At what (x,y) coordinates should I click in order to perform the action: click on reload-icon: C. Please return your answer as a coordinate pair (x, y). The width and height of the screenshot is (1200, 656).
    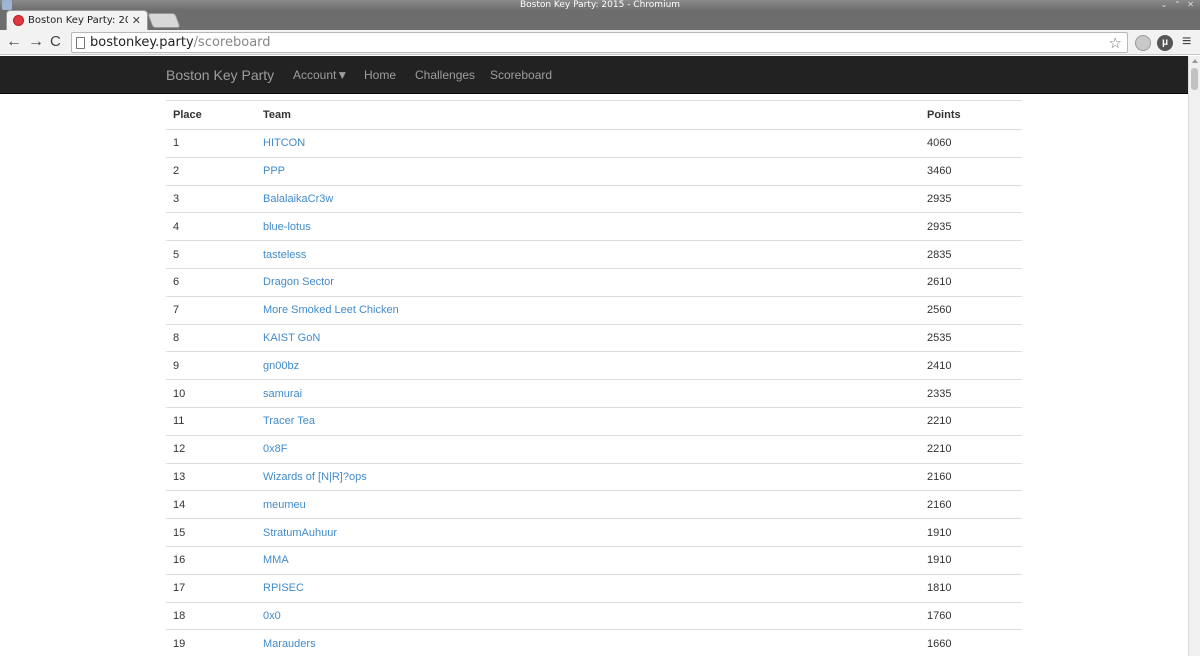
    Looking at the image, I should click on (55, 42).